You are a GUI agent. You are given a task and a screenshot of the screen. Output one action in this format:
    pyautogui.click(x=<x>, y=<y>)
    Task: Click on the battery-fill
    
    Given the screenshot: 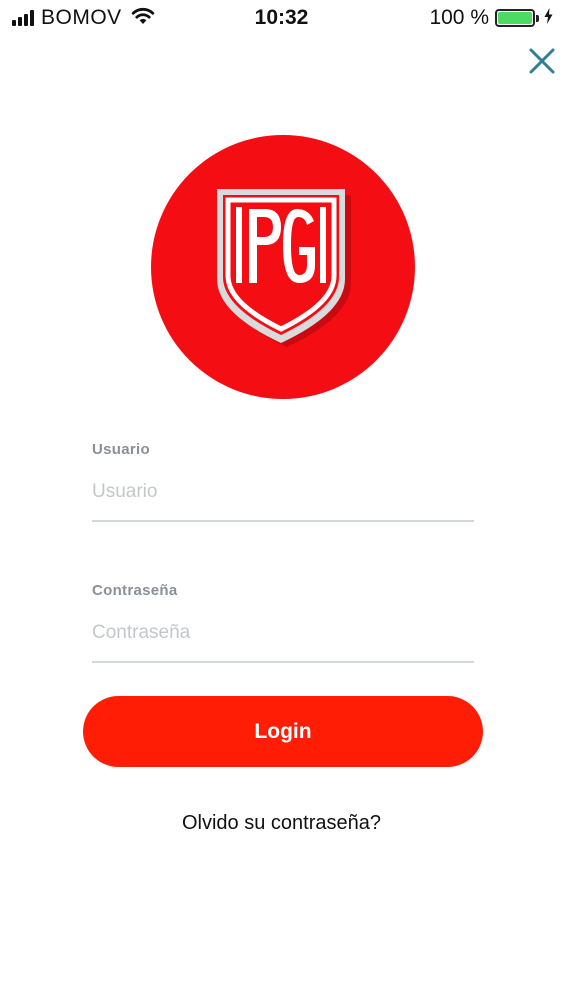 What is the action you would take?
    pyautogui.click(x=515, y=18)
    